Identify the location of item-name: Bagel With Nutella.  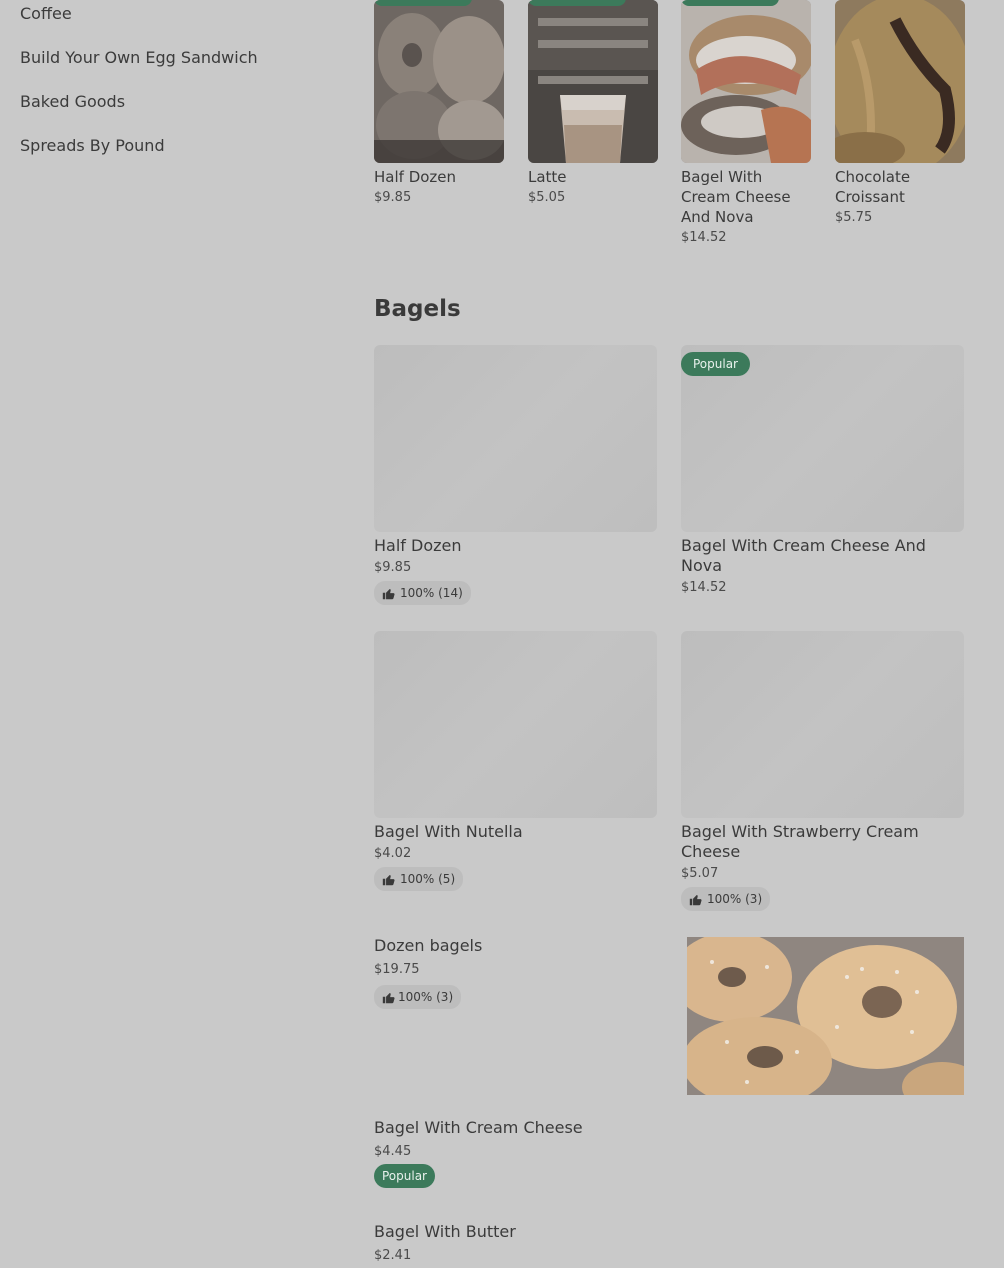
(448, 831).